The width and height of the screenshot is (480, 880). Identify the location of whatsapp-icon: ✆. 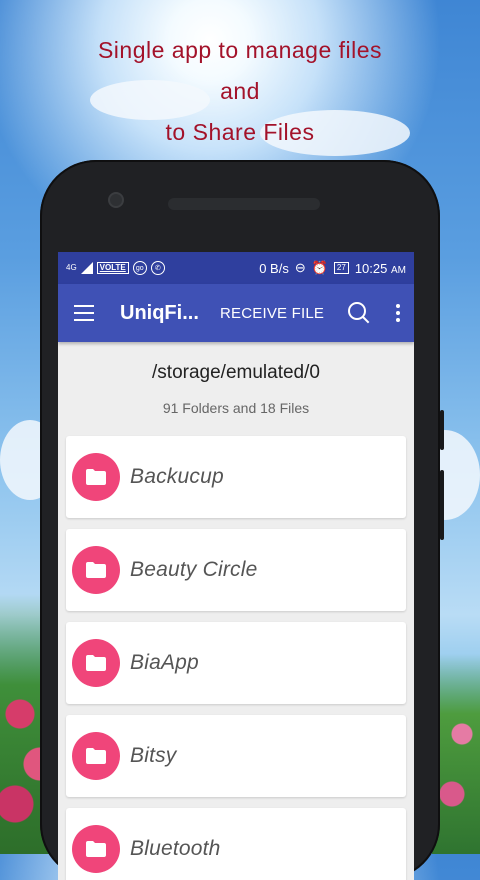
(157, 268).